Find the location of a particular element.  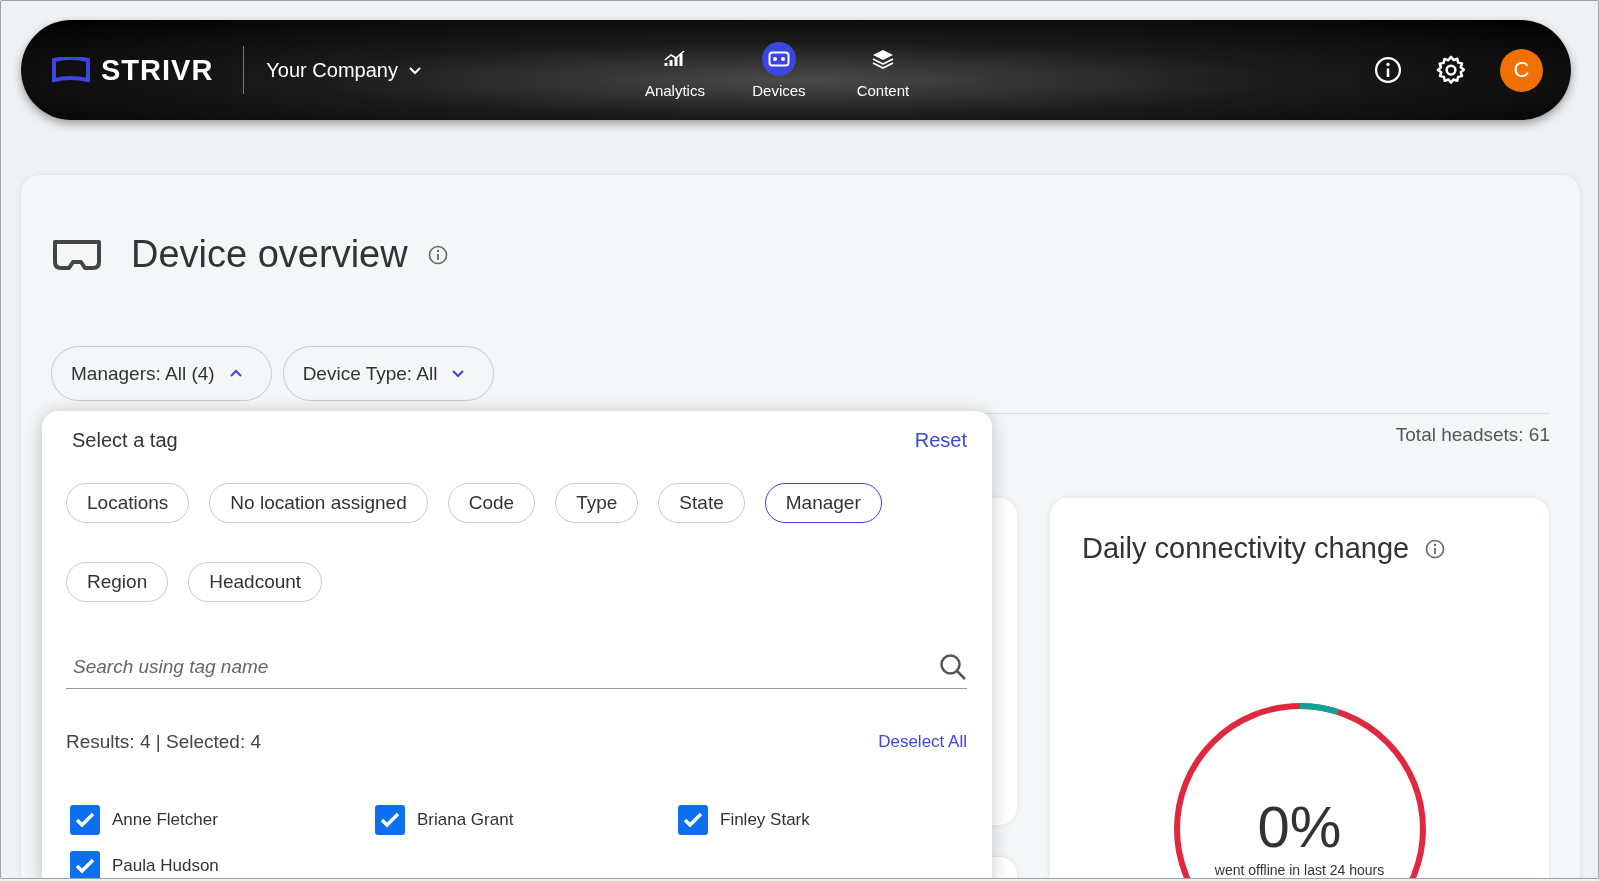

gauge-caption: went offline in last 24 hours is located at coordinates (1299, 870).